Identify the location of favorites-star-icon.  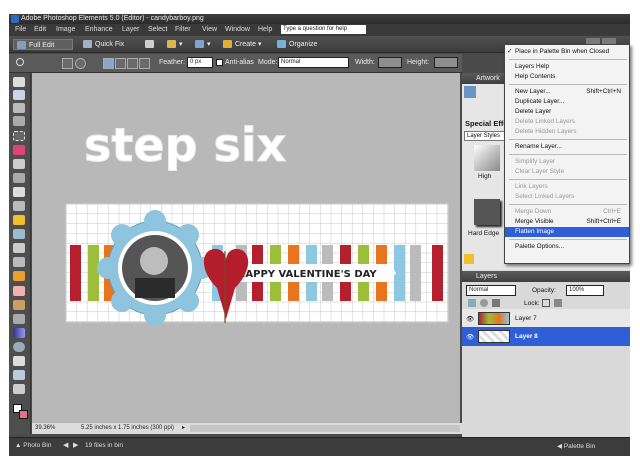
(469, 259).